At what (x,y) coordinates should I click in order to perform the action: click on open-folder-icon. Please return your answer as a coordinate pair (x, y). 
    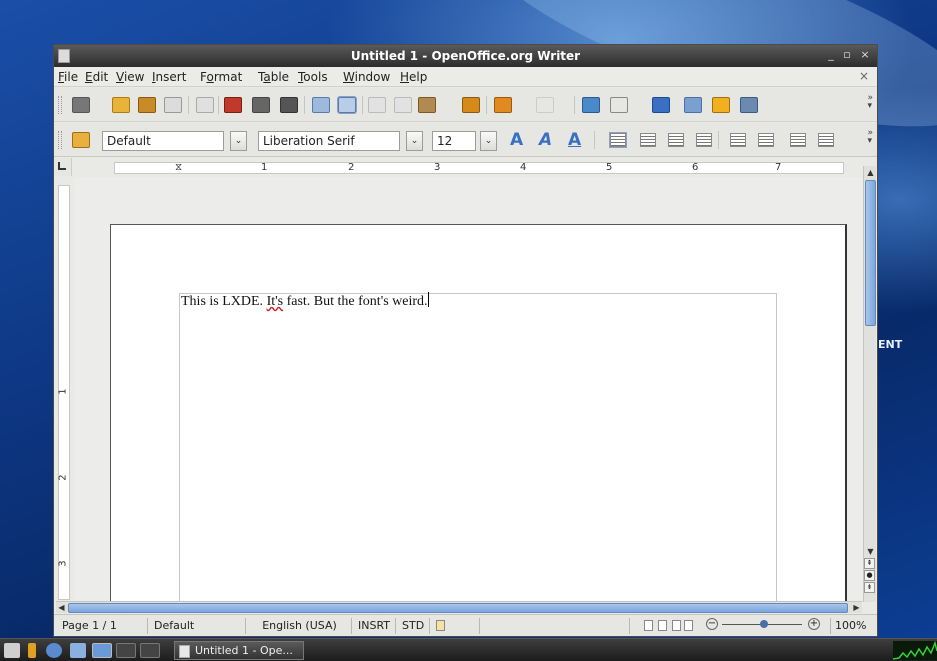
    Looking at the image, I should click on (121, 105).